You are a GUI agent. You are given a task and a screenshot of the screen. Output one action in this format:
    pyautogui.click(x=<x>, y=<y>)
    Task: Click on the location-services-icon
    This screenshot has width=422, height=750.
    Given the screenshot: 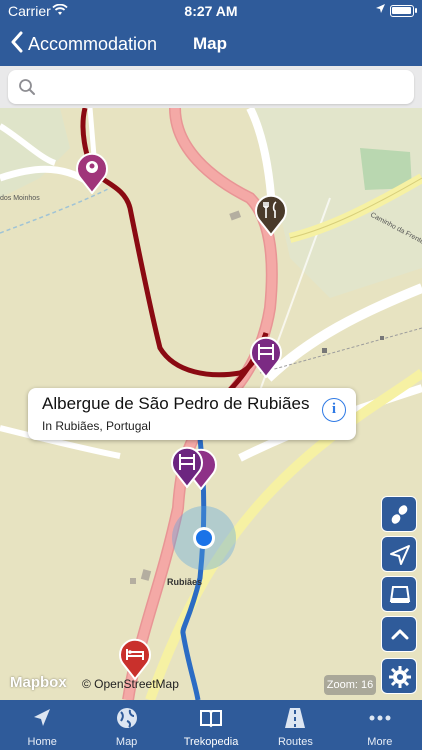 What is the action you would take?
    pyautogui.click(x=380, y=10)
    